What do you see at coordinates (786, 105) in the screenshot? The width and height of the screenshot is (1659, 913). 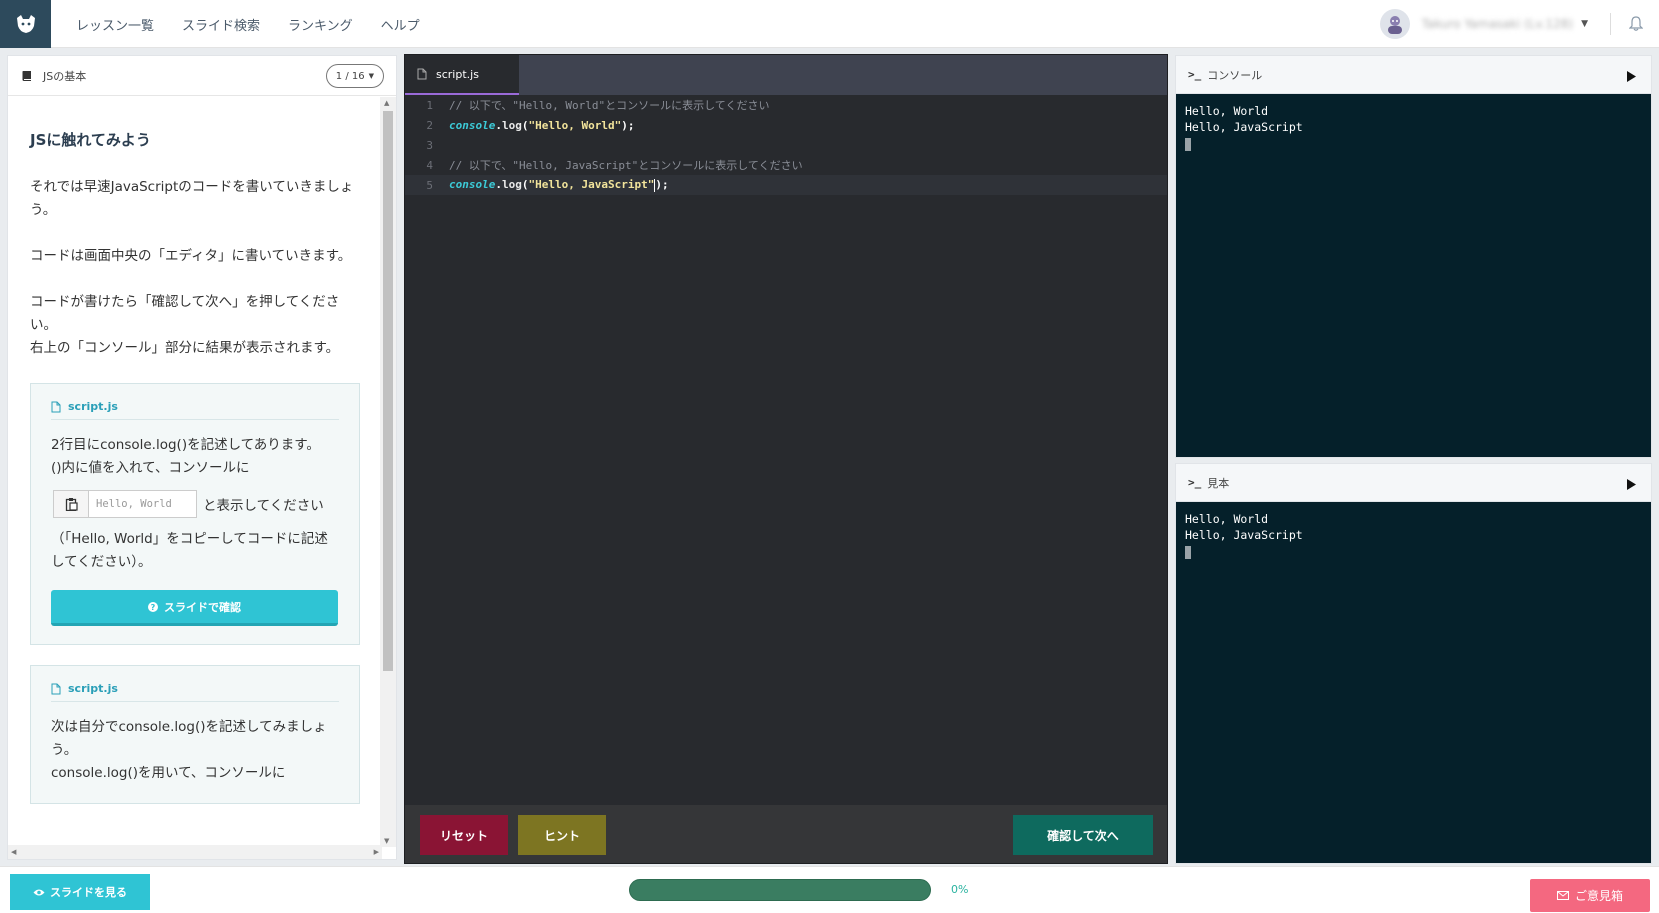 I see `code-line: 1 // 以下で、"Hello, World"とコンソールに表示してください` at bounding box center [786, 105].